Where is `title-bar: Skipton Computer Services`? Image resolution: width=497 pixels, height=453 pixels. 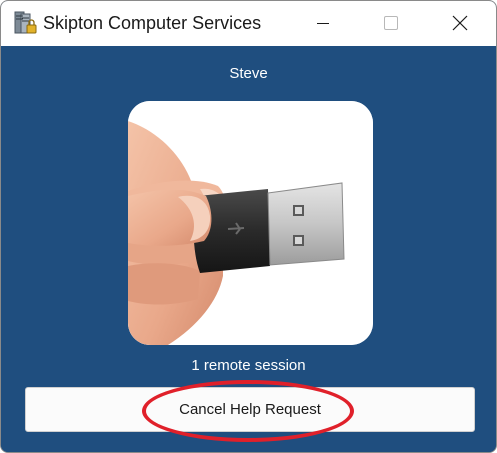
title-bar: Skipton Computer Services is located at coordinates (248, 23).